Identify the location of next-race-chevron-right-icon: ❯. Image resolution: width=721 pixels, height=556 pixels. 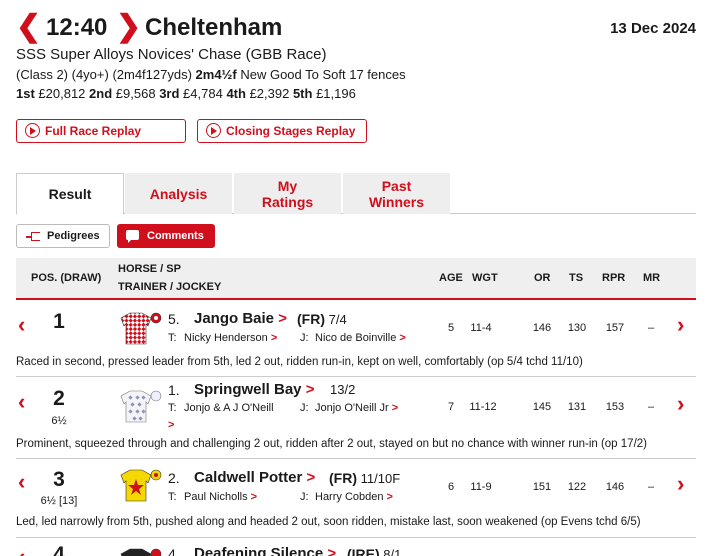
(128, 27).